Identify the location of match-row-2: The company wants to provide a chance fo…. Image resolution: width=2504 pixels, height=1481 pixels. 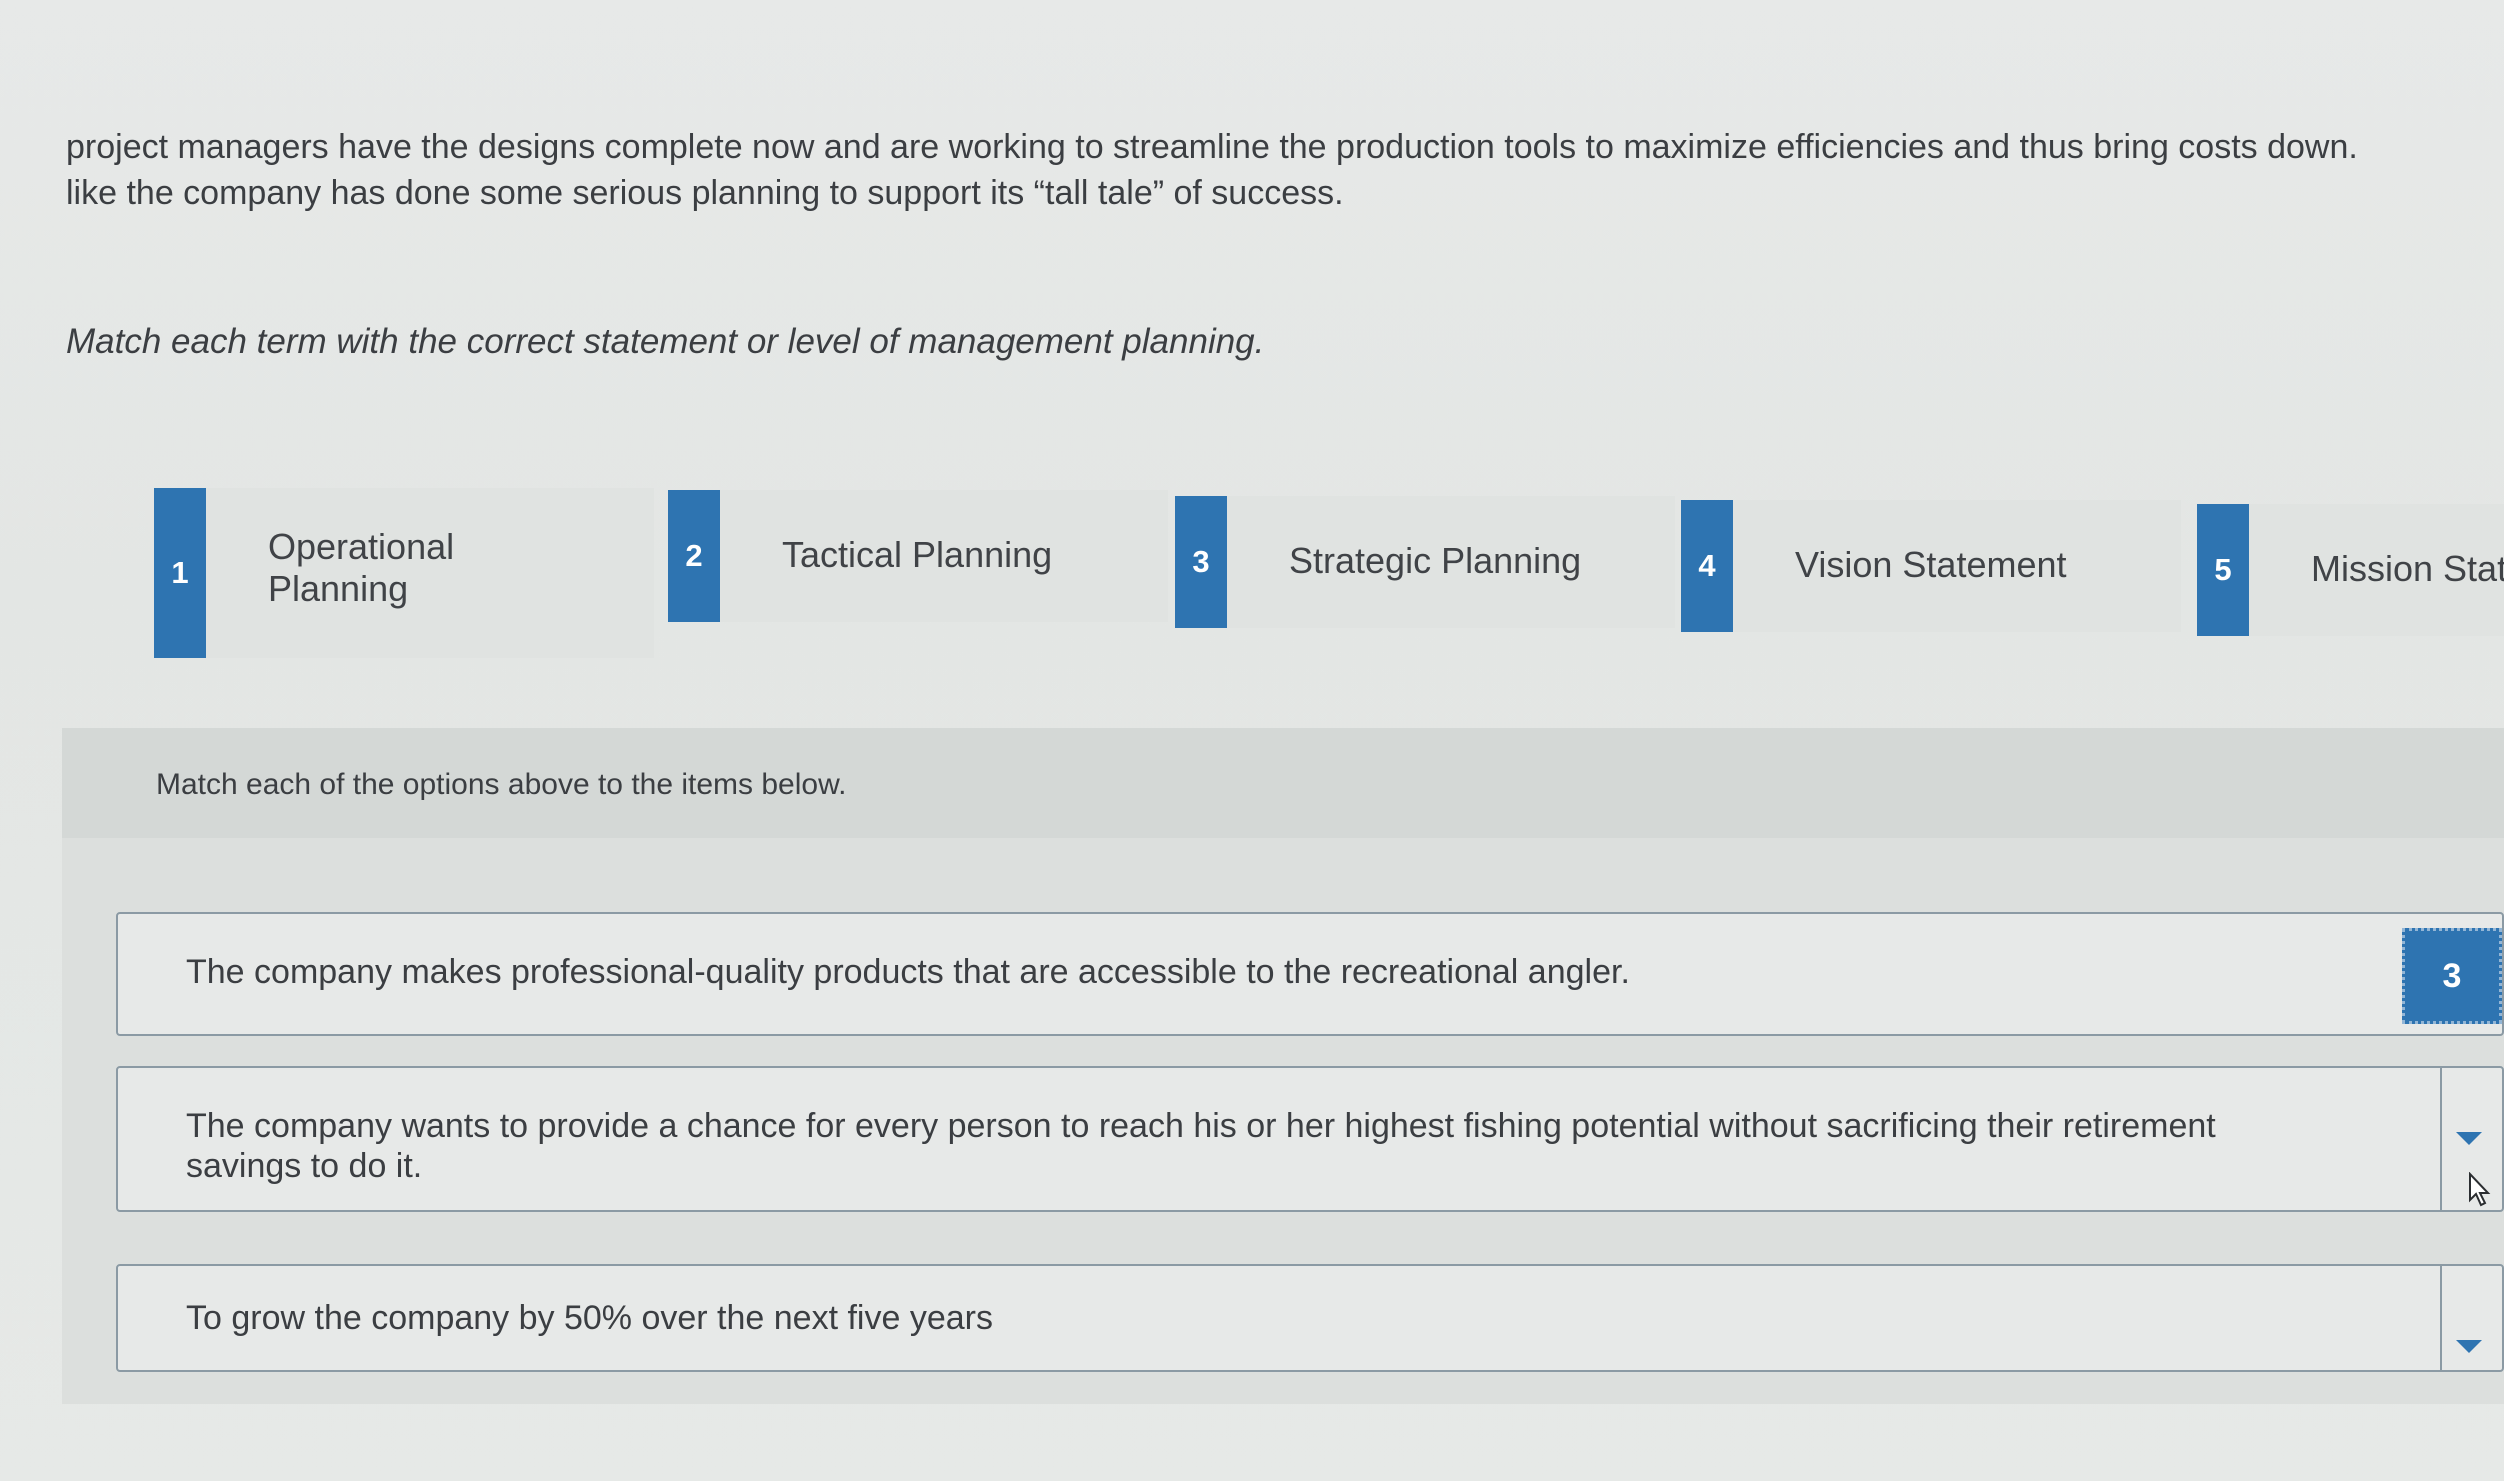
(1310, 1139).